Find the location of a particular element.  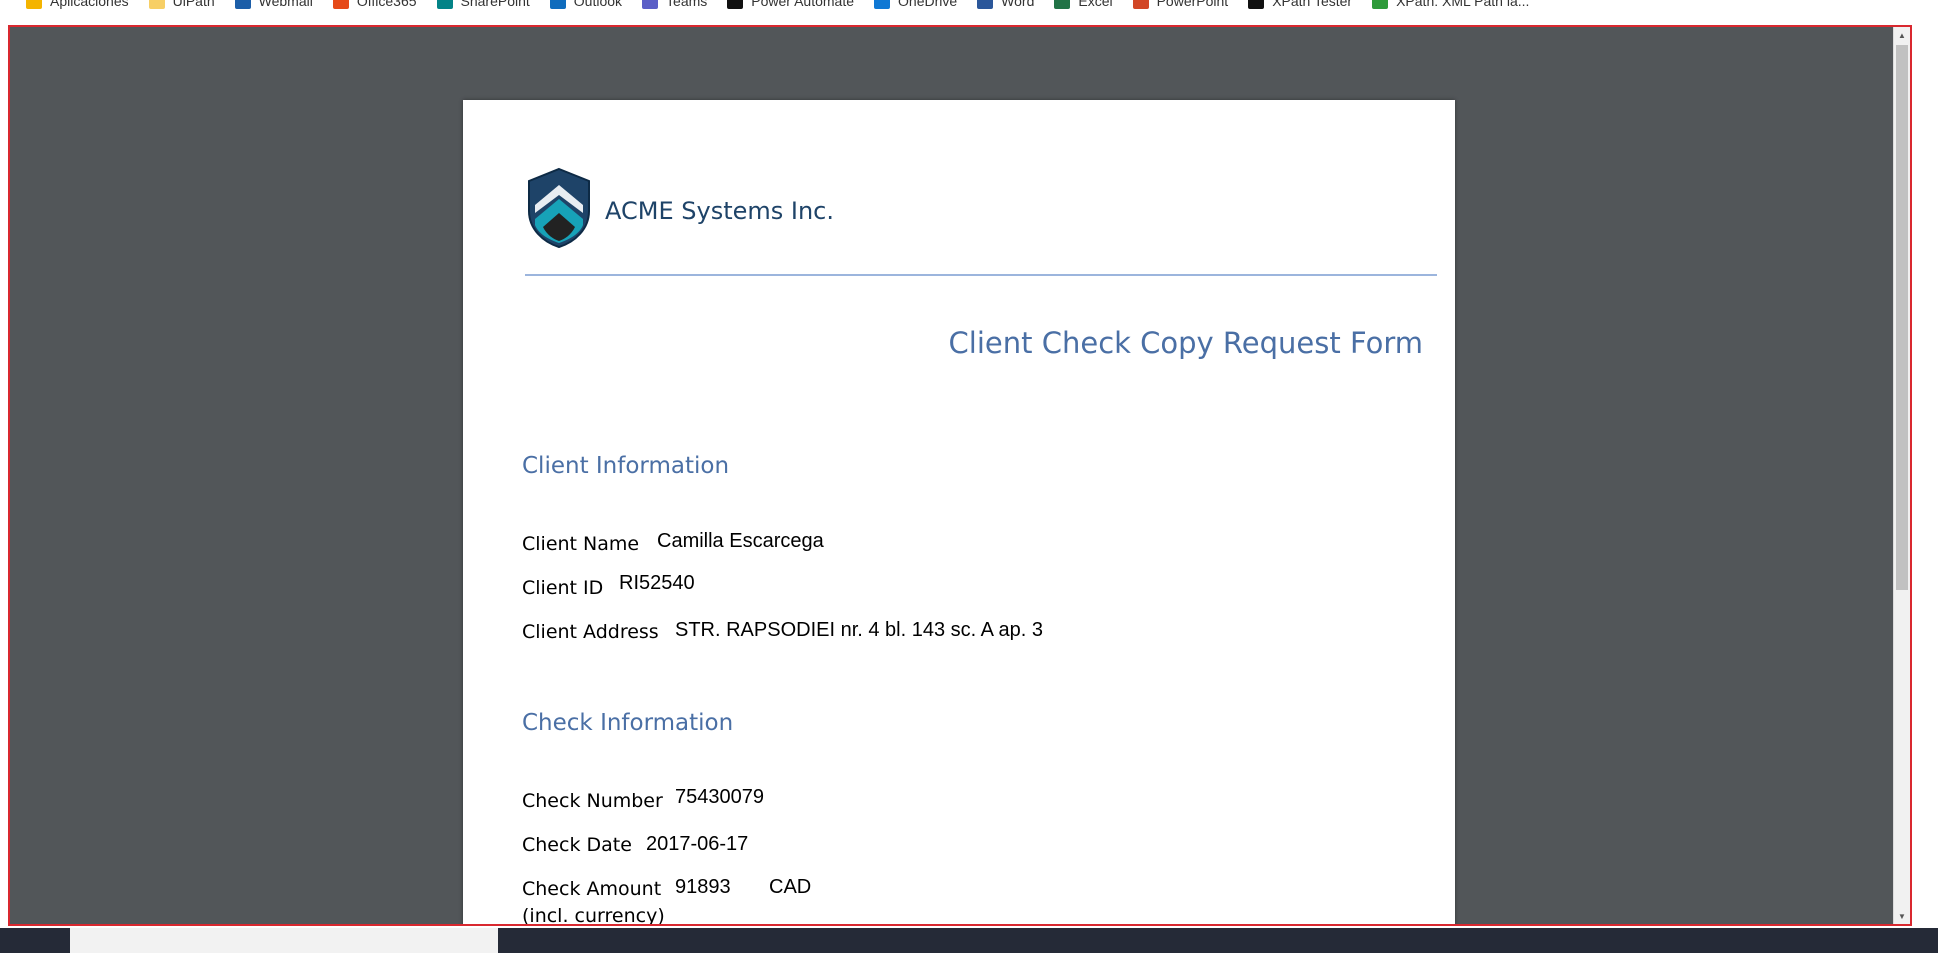

xpath-check-icon is located at coordinates (1380, 4).